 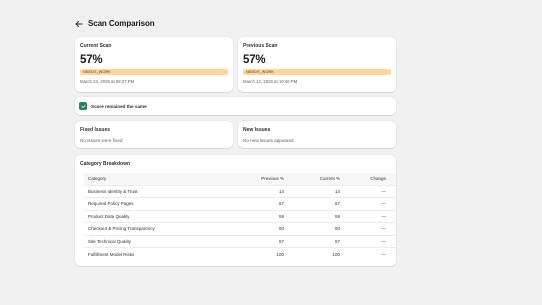 What do you see at coordinates (337, 229) in the screenshot?
I see `current-percent: 60` at bounding box center [337, 229].